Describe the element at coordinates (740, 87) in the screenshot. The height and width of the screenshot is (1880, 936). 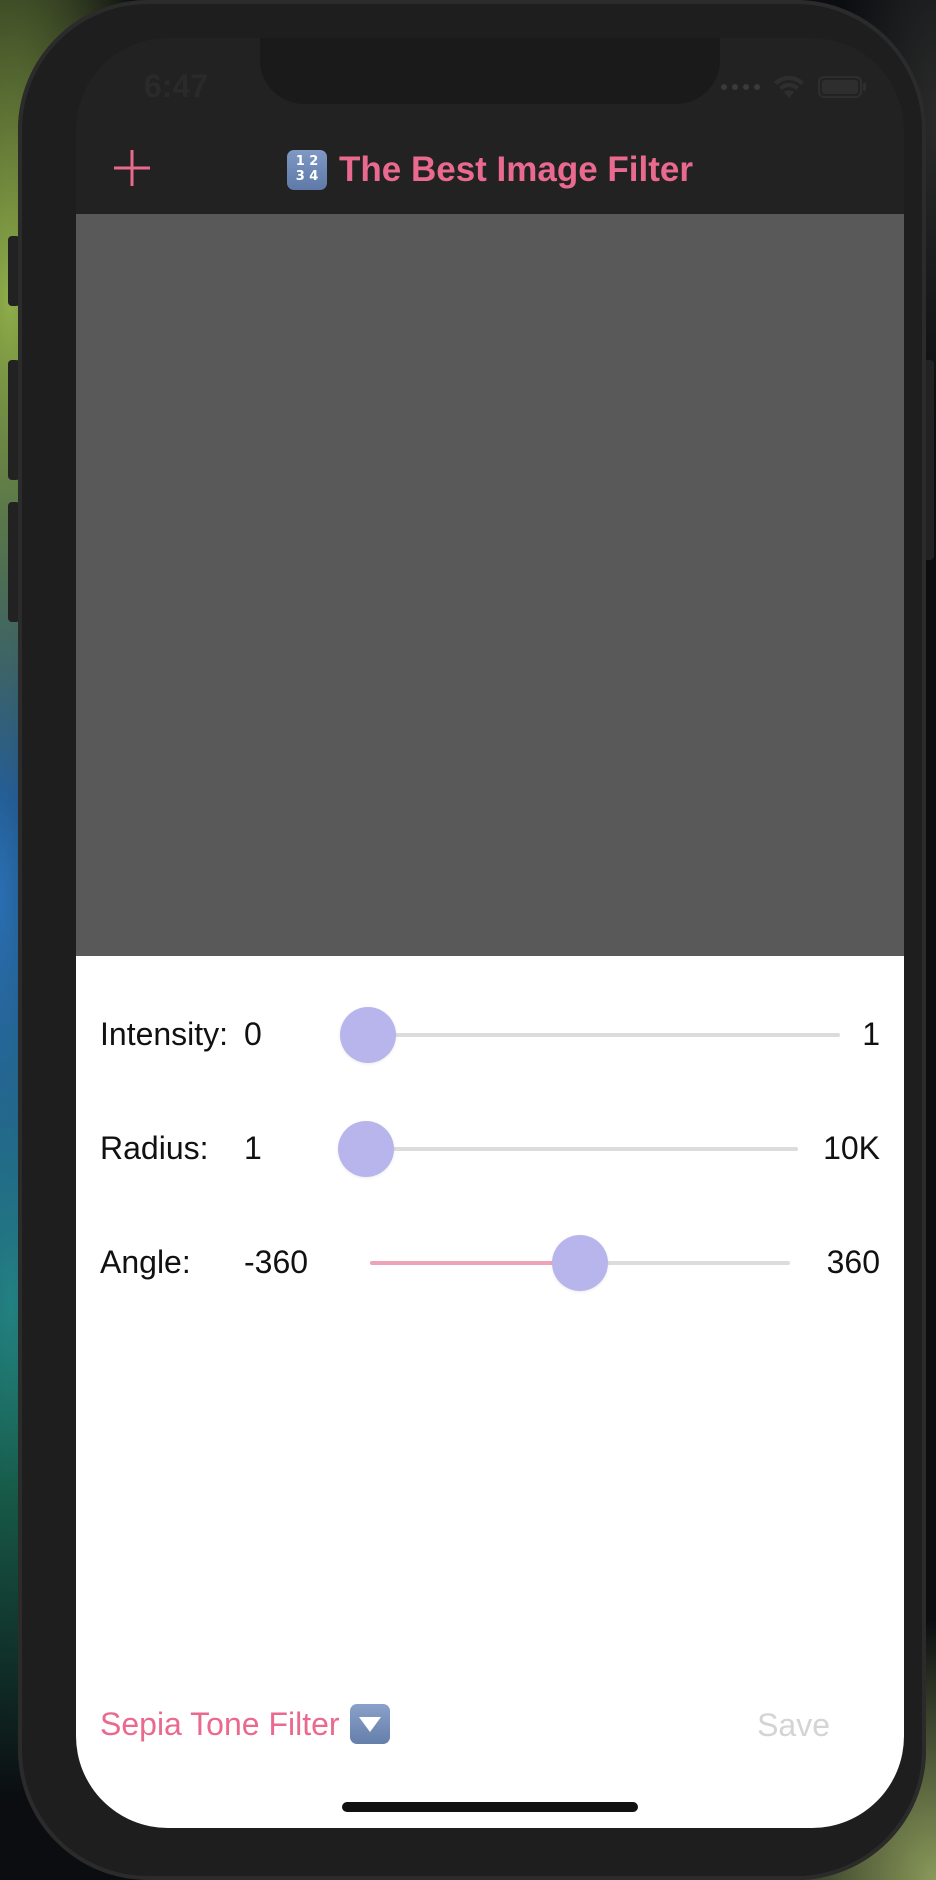
I see `cellular-signal-icon` at that location.